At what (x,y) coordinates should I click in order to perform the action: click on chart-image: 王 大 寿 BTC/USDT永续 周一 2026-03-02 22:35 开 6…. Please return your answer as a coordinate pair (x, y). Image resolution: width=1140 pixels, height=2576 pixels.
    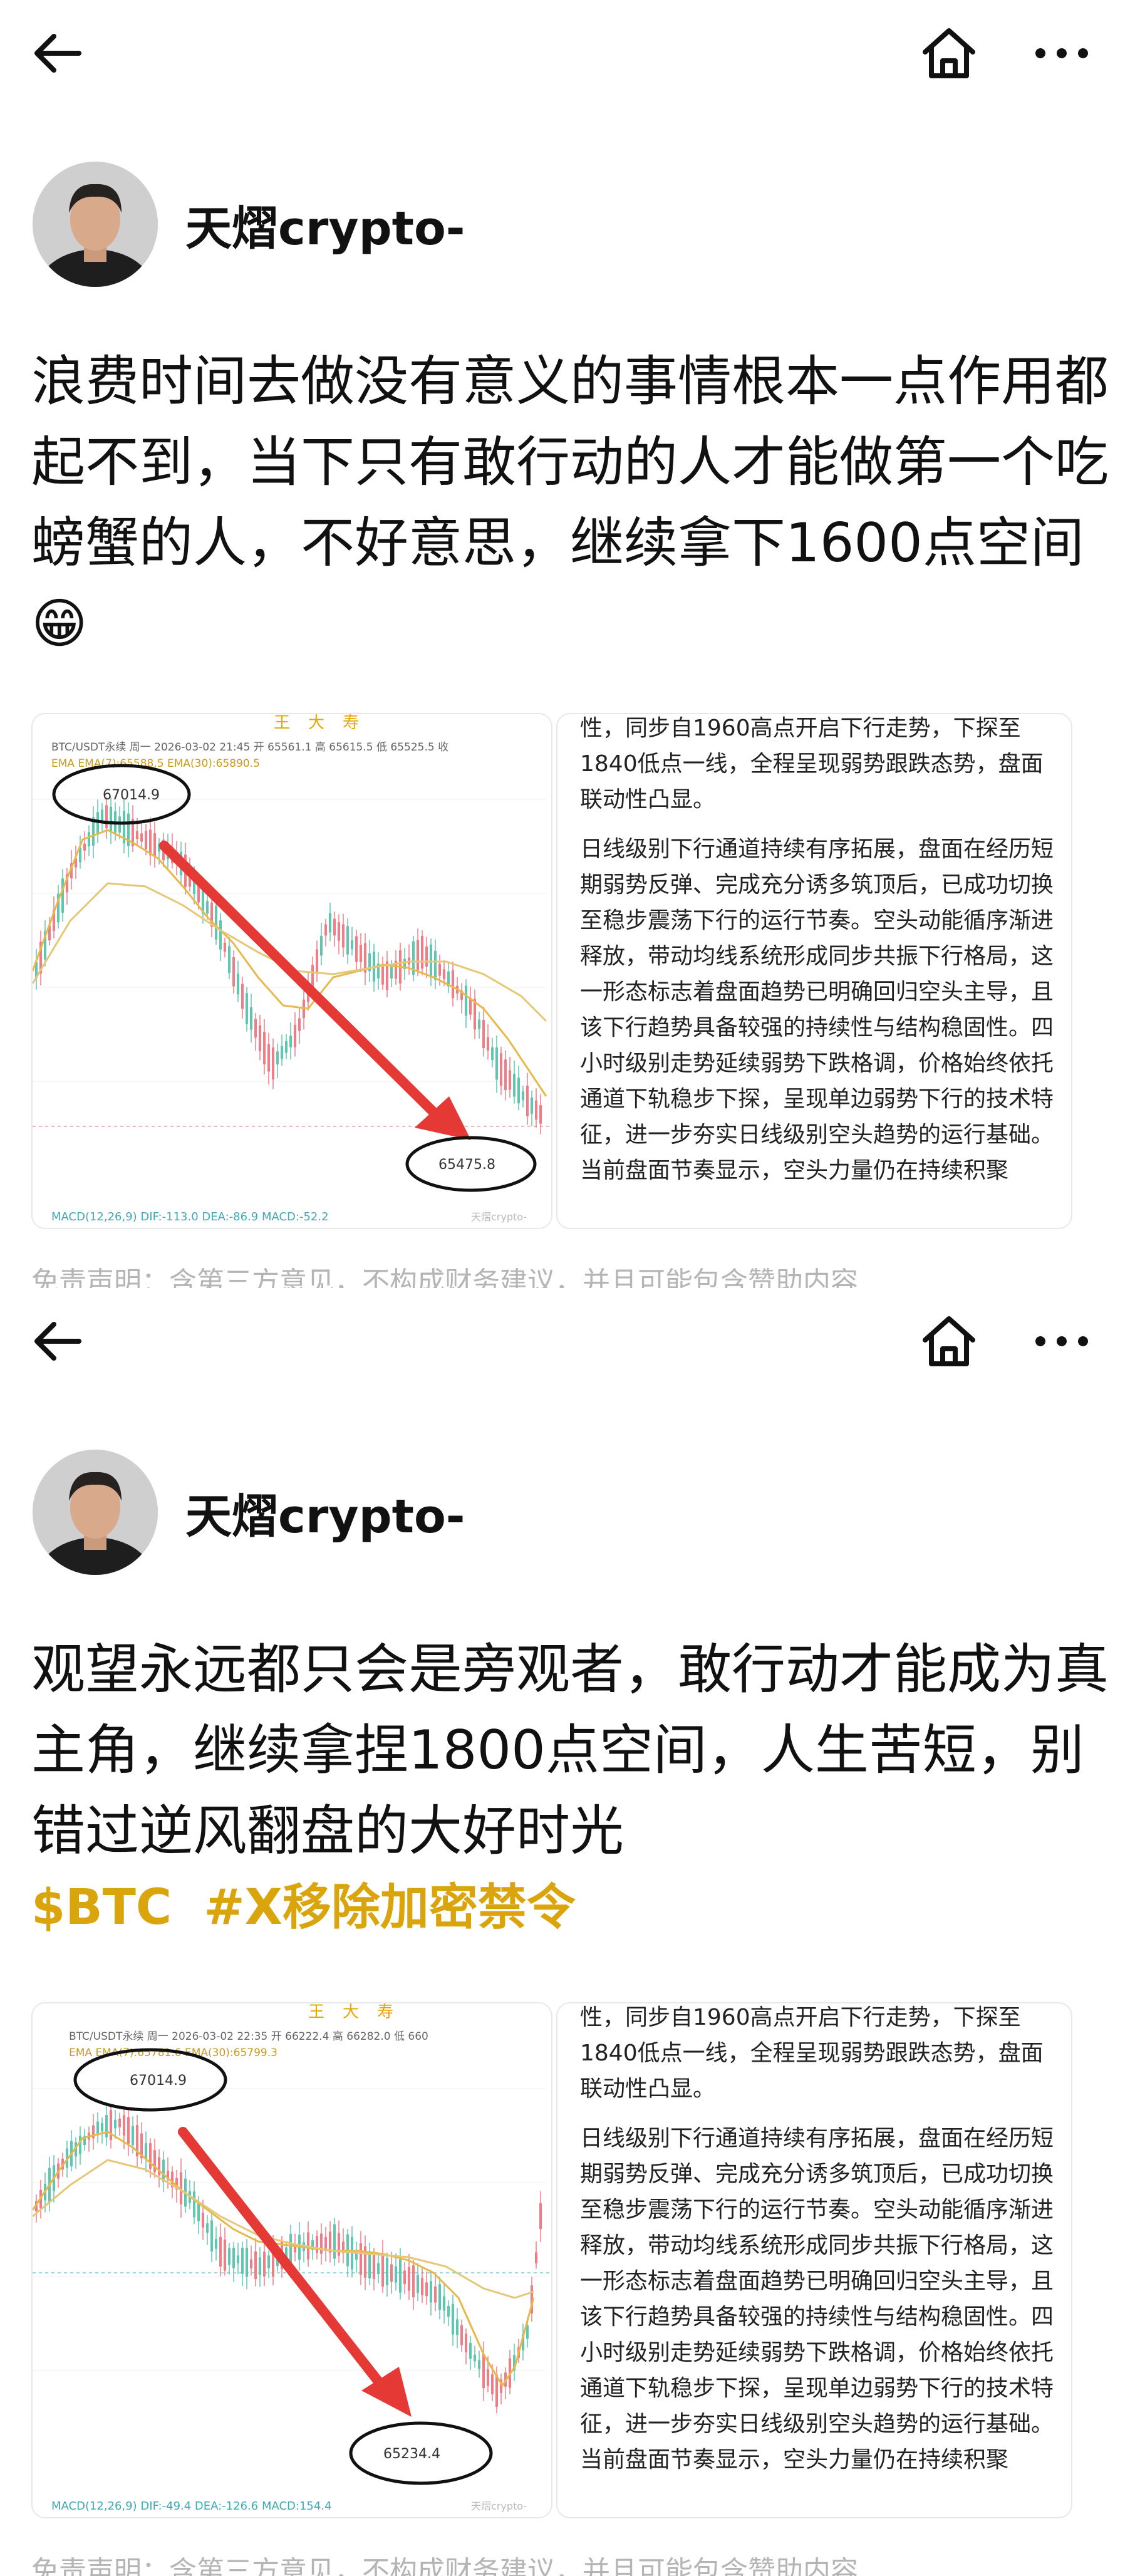
    Looking at the image, I should click on (291, 2260).